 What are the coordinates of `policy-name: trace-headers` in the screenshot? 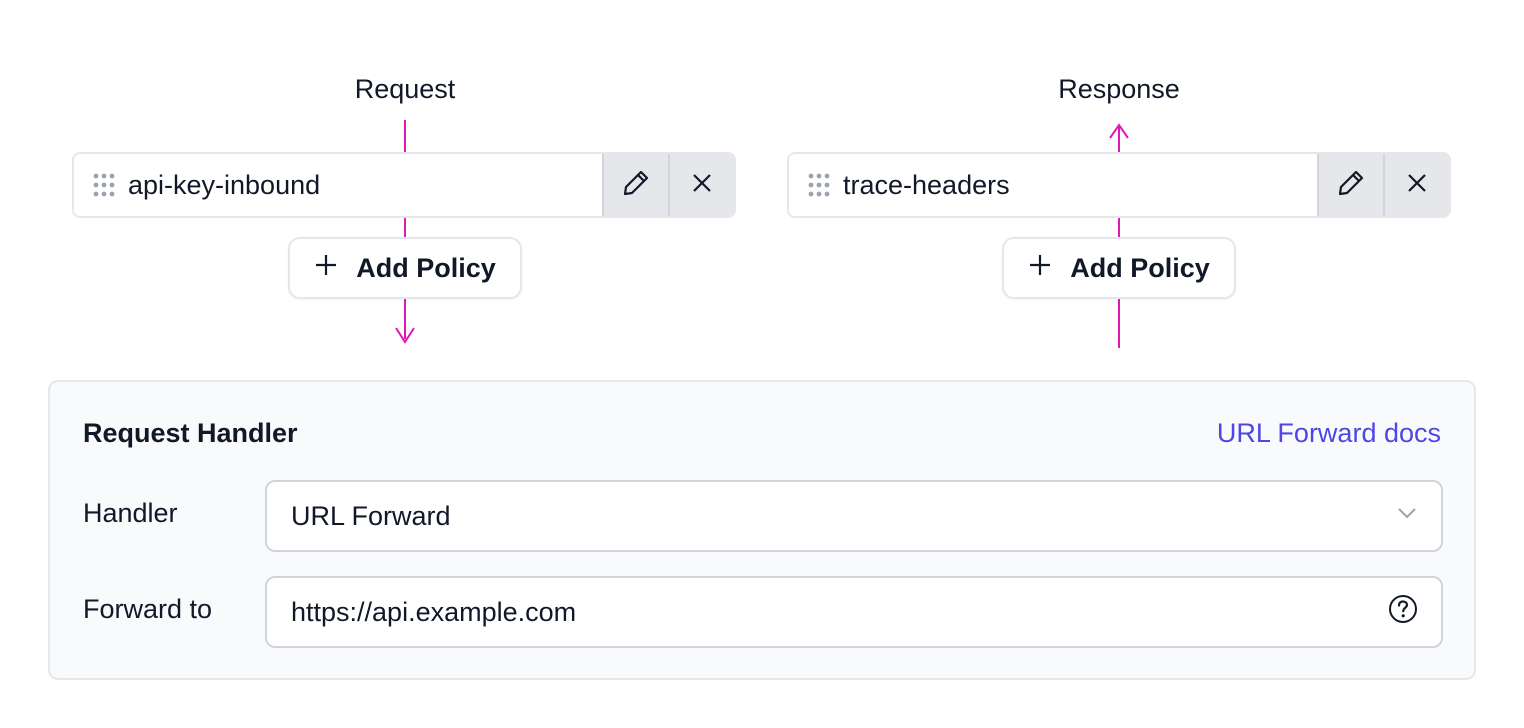 It's located at (926, 184).